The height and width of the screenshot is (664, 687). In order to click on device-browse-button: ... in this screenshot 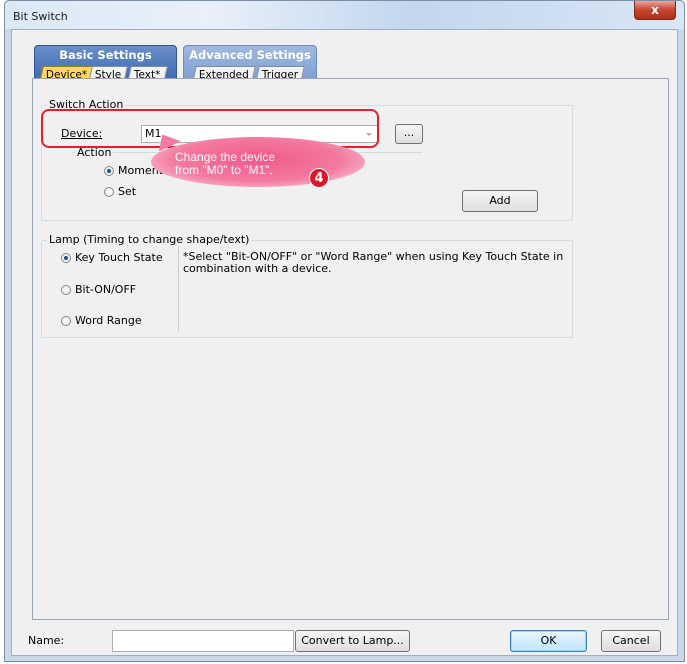, I will do `click(409, 134)`.